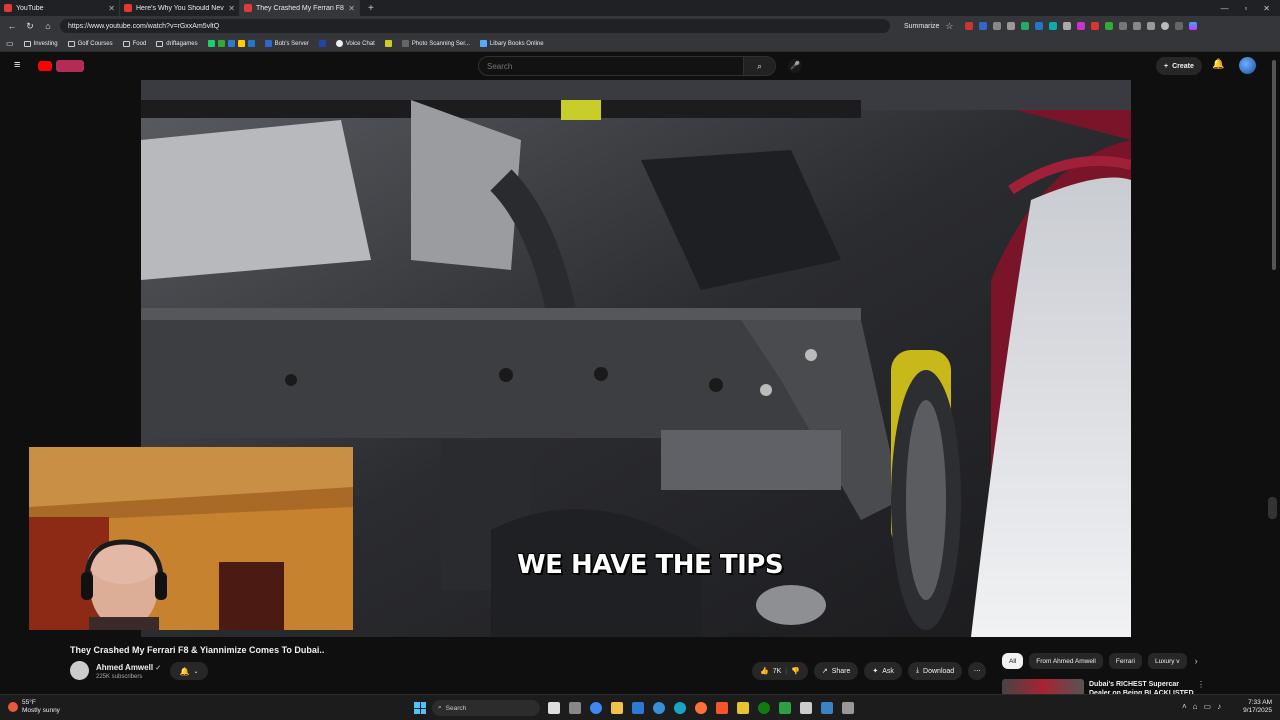  I want to click on chevron-right-icon: ›, so click(1196, 661).